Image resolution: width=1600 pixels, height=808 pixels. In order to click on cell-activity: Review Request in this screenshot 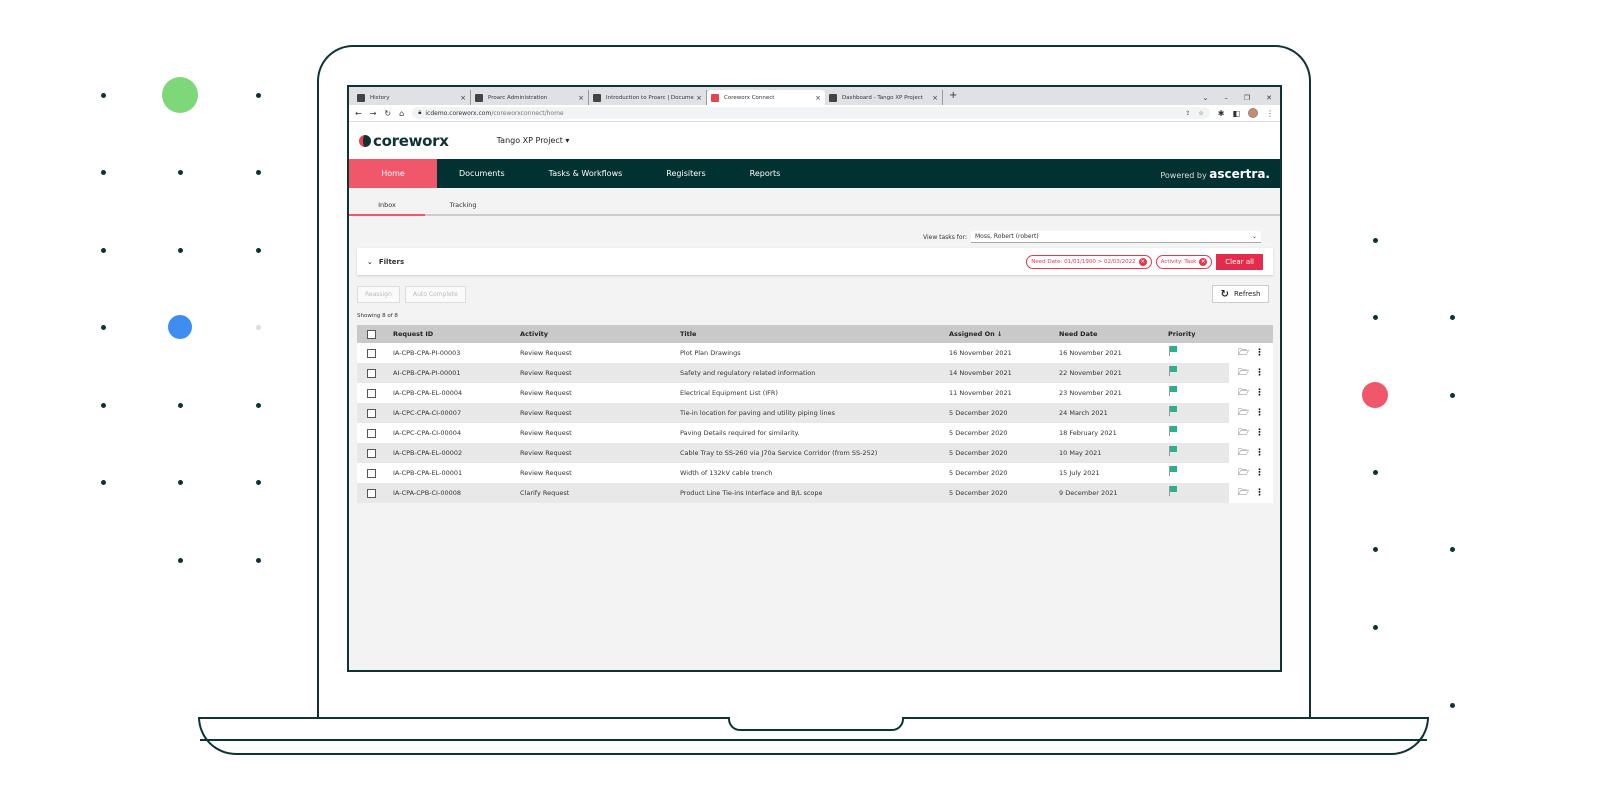, I will do `click(546, 433)`.